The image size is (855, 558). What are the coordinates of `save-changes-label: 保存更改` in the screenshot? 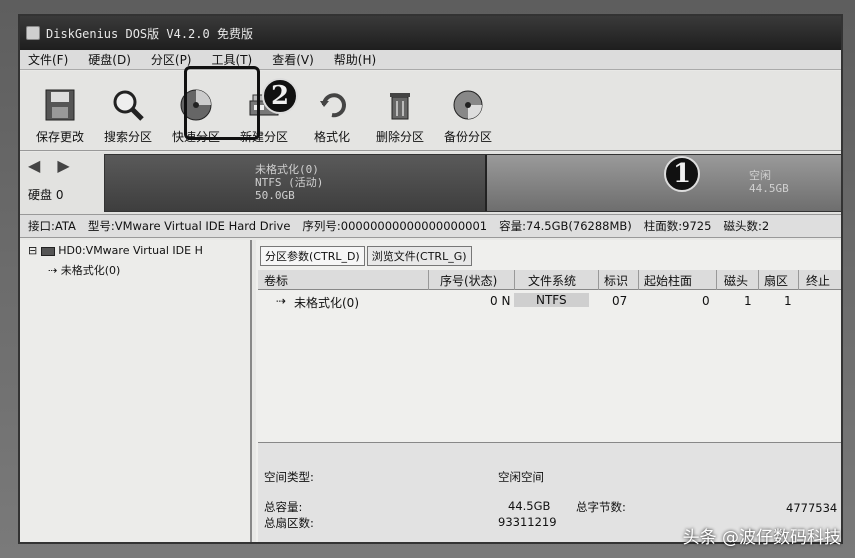 It's located at (59, 137).